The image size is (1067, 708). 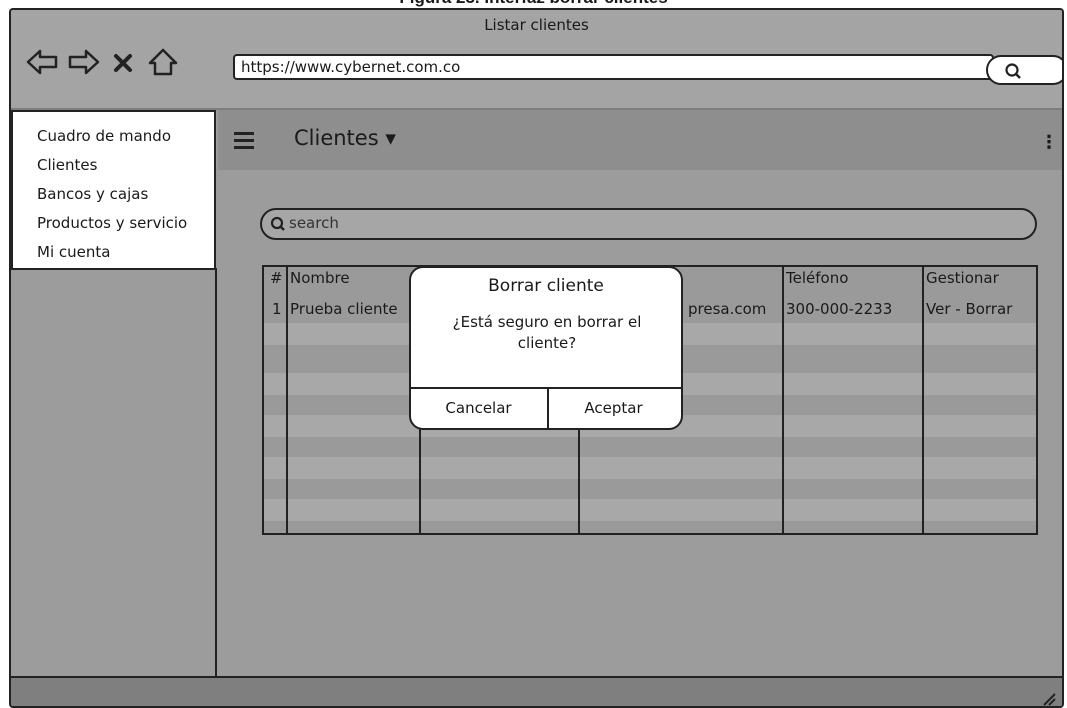 What do you see at coordinates (314, 223) in the screenshot?
I see `search-placeholder: search` at bounding box center [314, 223].